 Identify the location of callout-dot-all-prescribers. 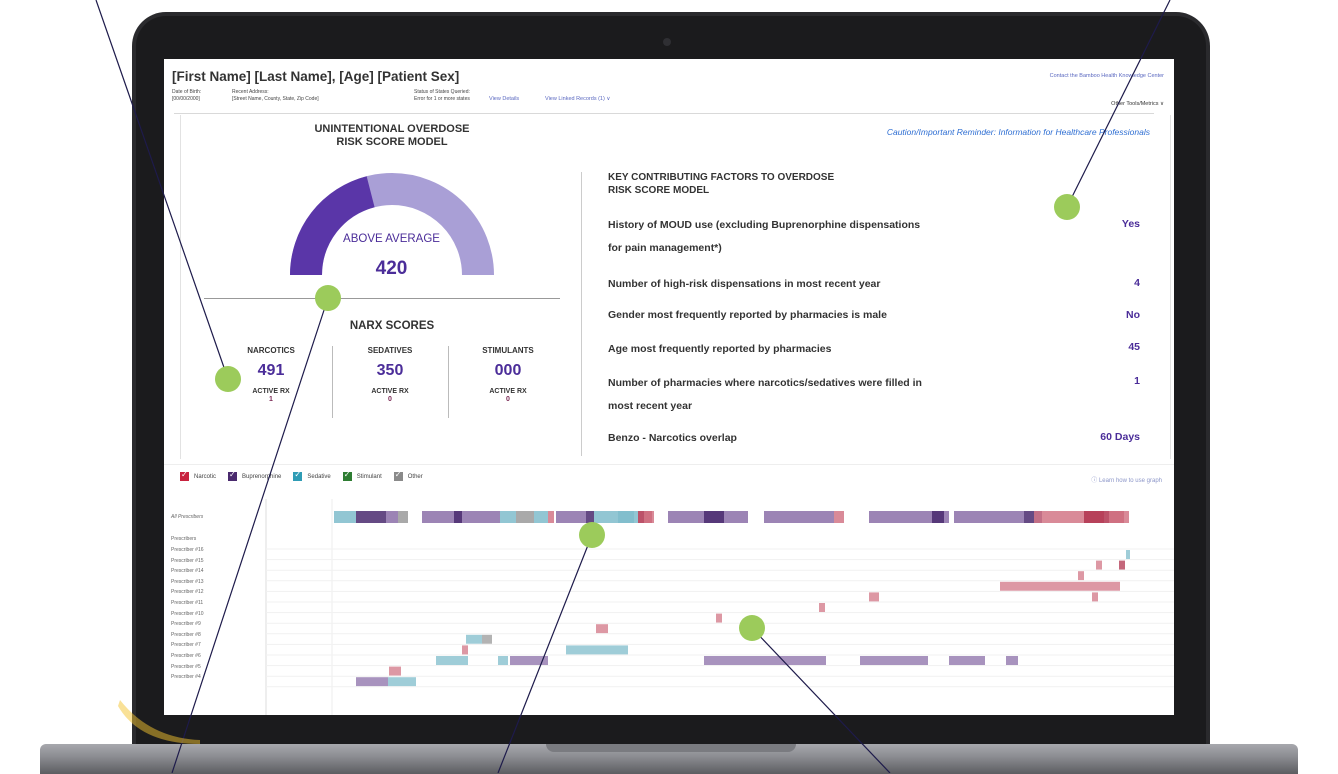
(592, 535).